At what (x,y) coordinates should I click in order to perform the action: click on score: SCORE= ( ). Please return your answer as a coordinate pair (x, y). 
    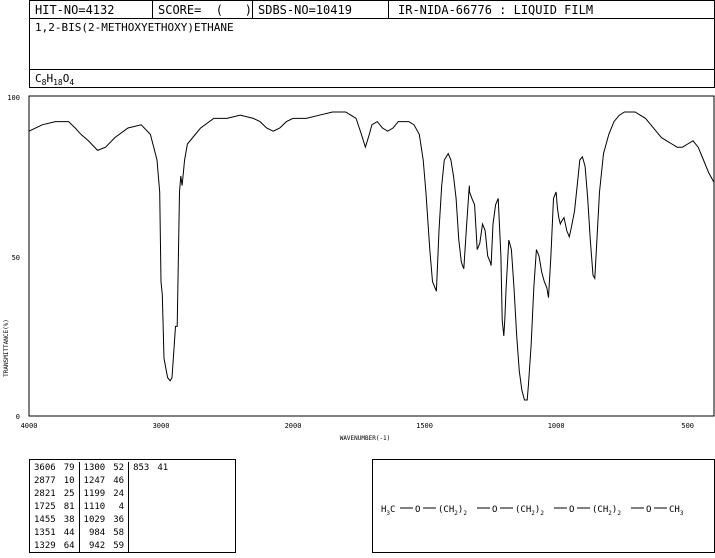
    Looking at the image, I should click on (205, 10).